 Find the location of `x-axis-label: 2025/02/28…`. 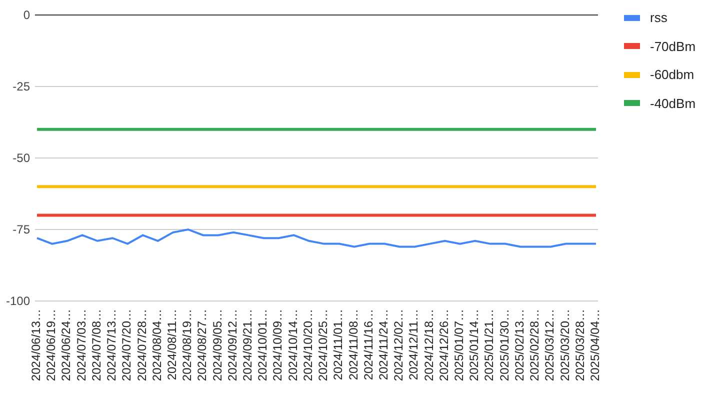

x-axis-label: 2025/02/28… is located at coordinates (535, 345).